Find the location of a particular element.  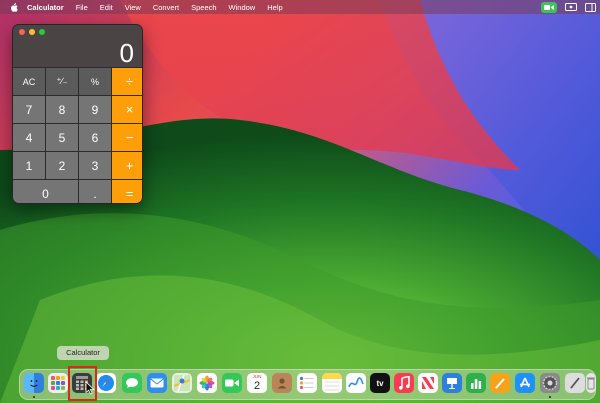

digit-6-key: 6 is located at coordinates (95, 137).